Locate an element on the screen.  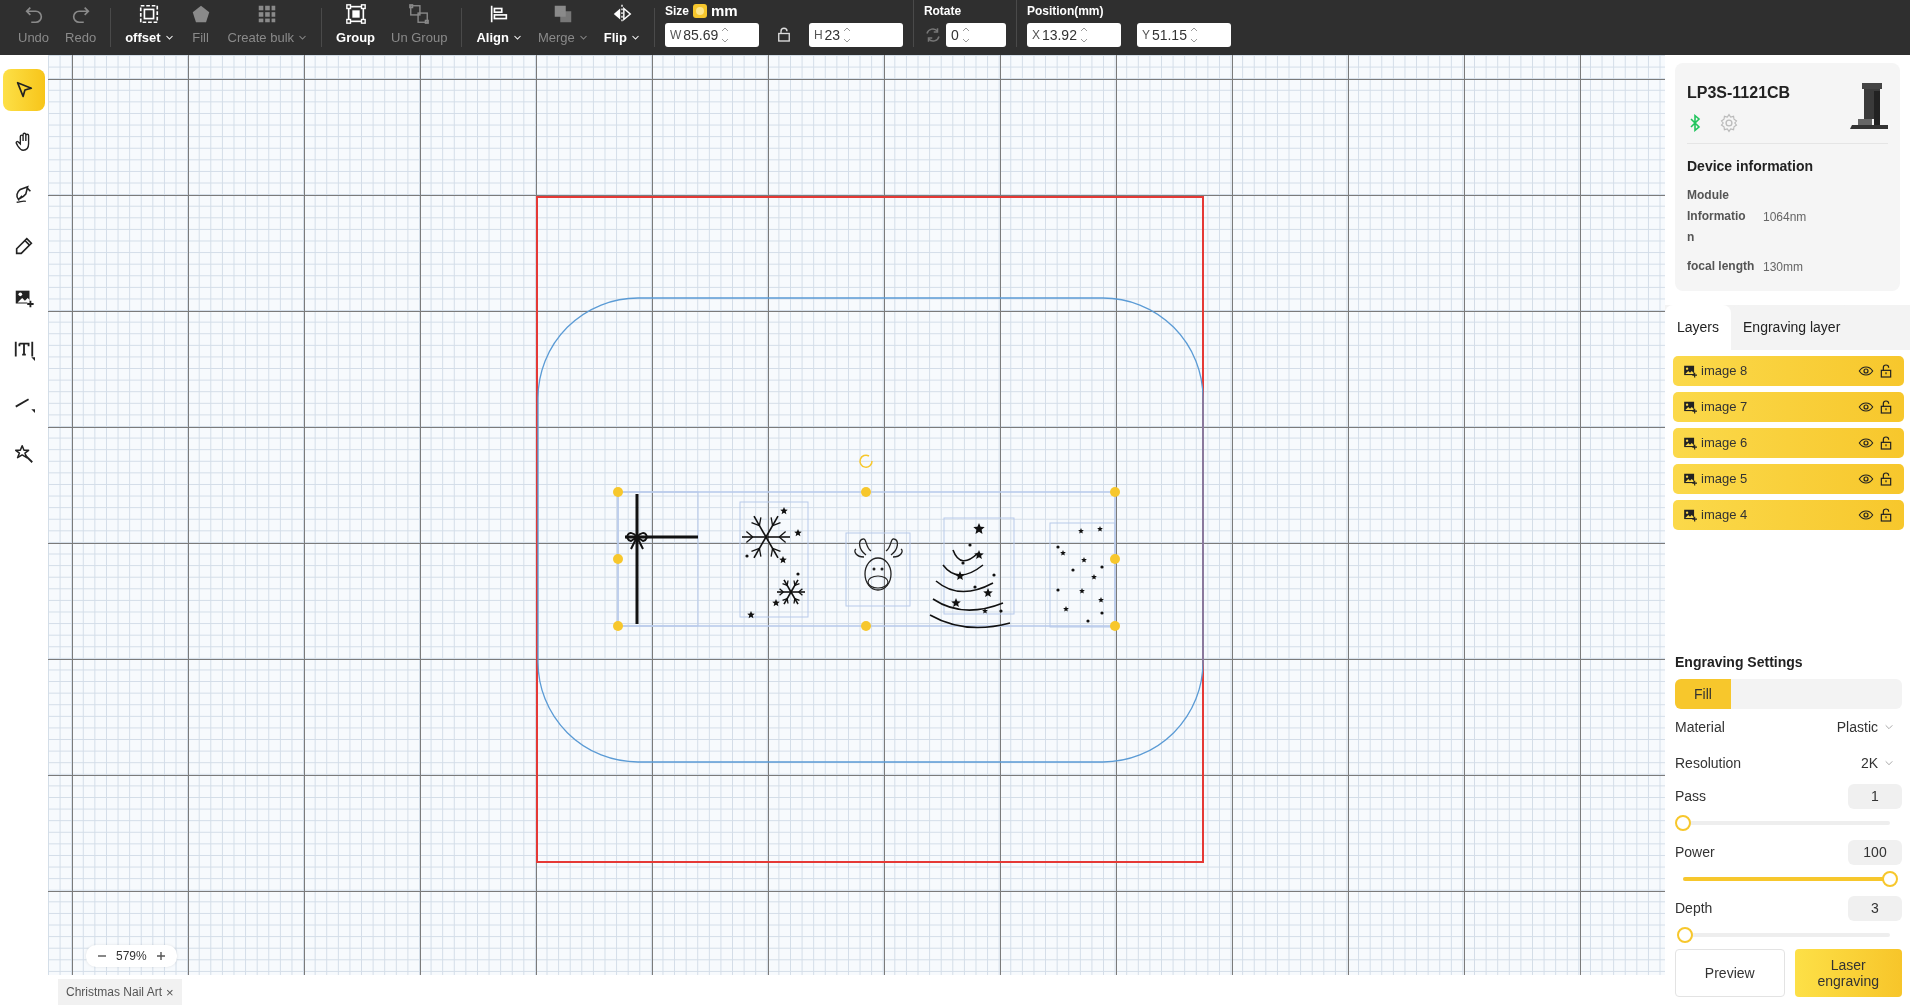
field-value: 0 is located at coordinates (954, 35).